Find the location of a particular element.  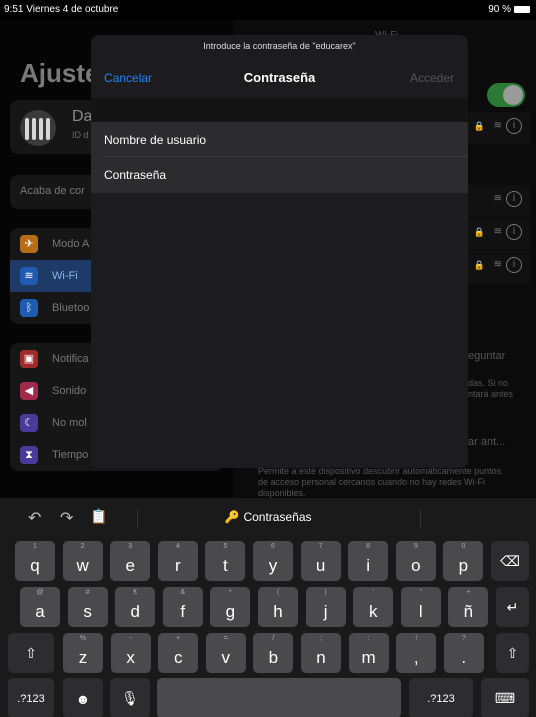

dictation-key: 🎙 is located at coordinates (130, 697).